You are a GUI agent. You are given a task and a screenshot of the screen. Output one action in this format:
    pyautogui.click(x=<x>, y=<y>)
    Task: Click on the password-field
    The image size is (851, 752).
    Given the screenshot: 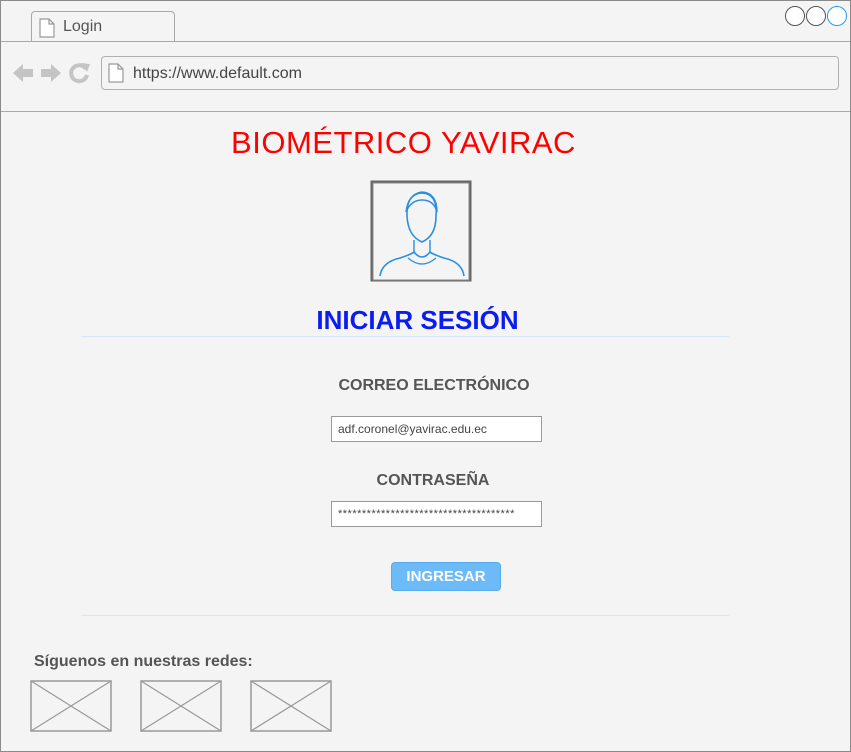 What is the action you would take?
    pyautogui.click(x=436, y=514)
    